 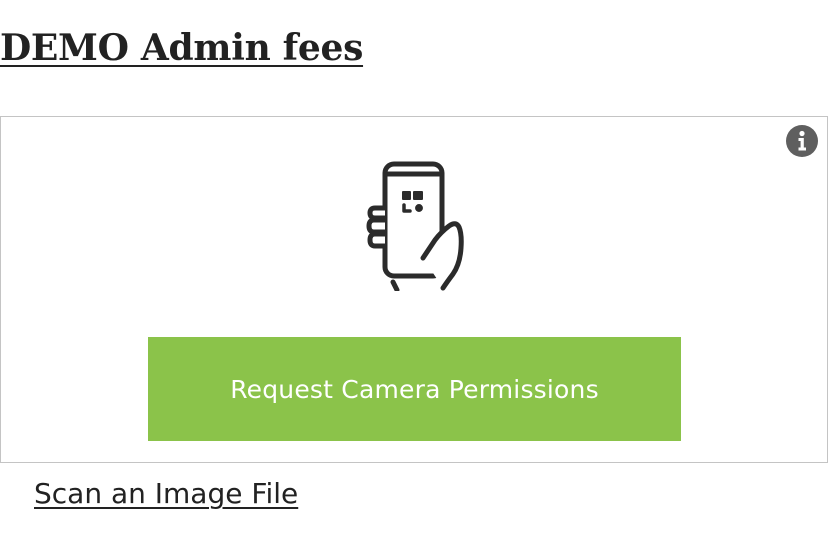 What do you see at coordinates (166, 494) in the screenshot?
I see `scan-image-file-link: Scan an Image File` at bounding box center [166, 494].